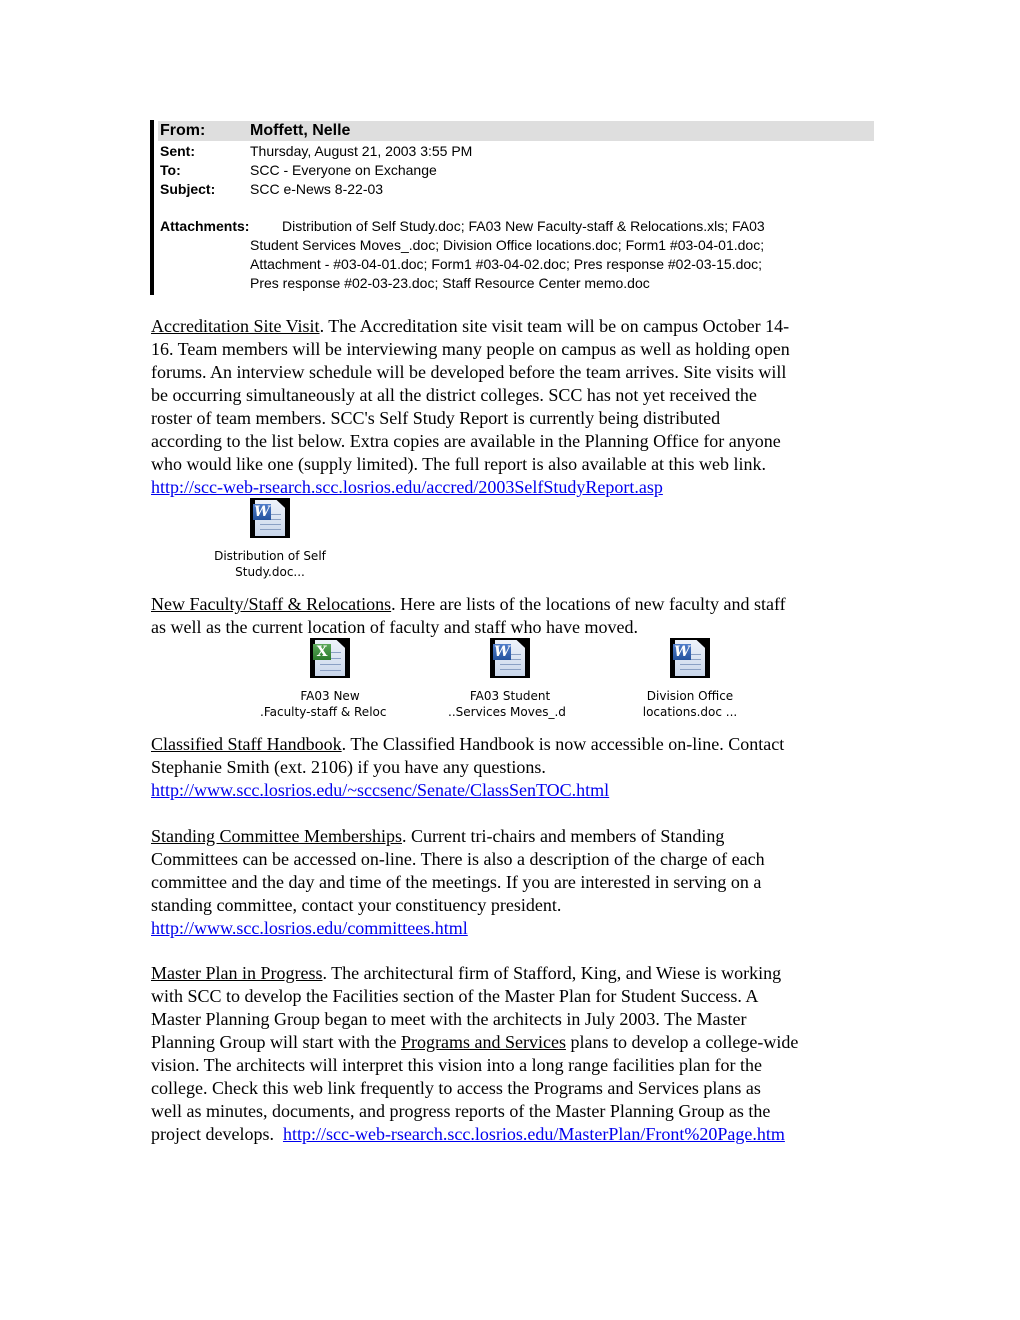  I want to click on attachment-label: Division Office, so click(690, 696).